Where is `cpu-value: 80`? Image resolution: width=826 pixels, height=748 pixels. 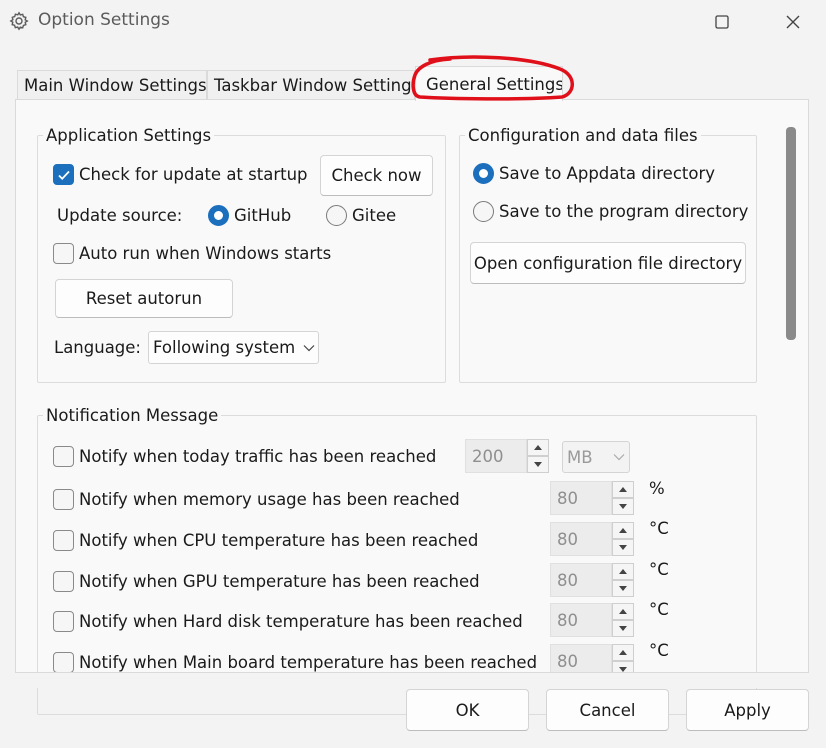 cpu-value: 80 is located at coordinates (567, 539).